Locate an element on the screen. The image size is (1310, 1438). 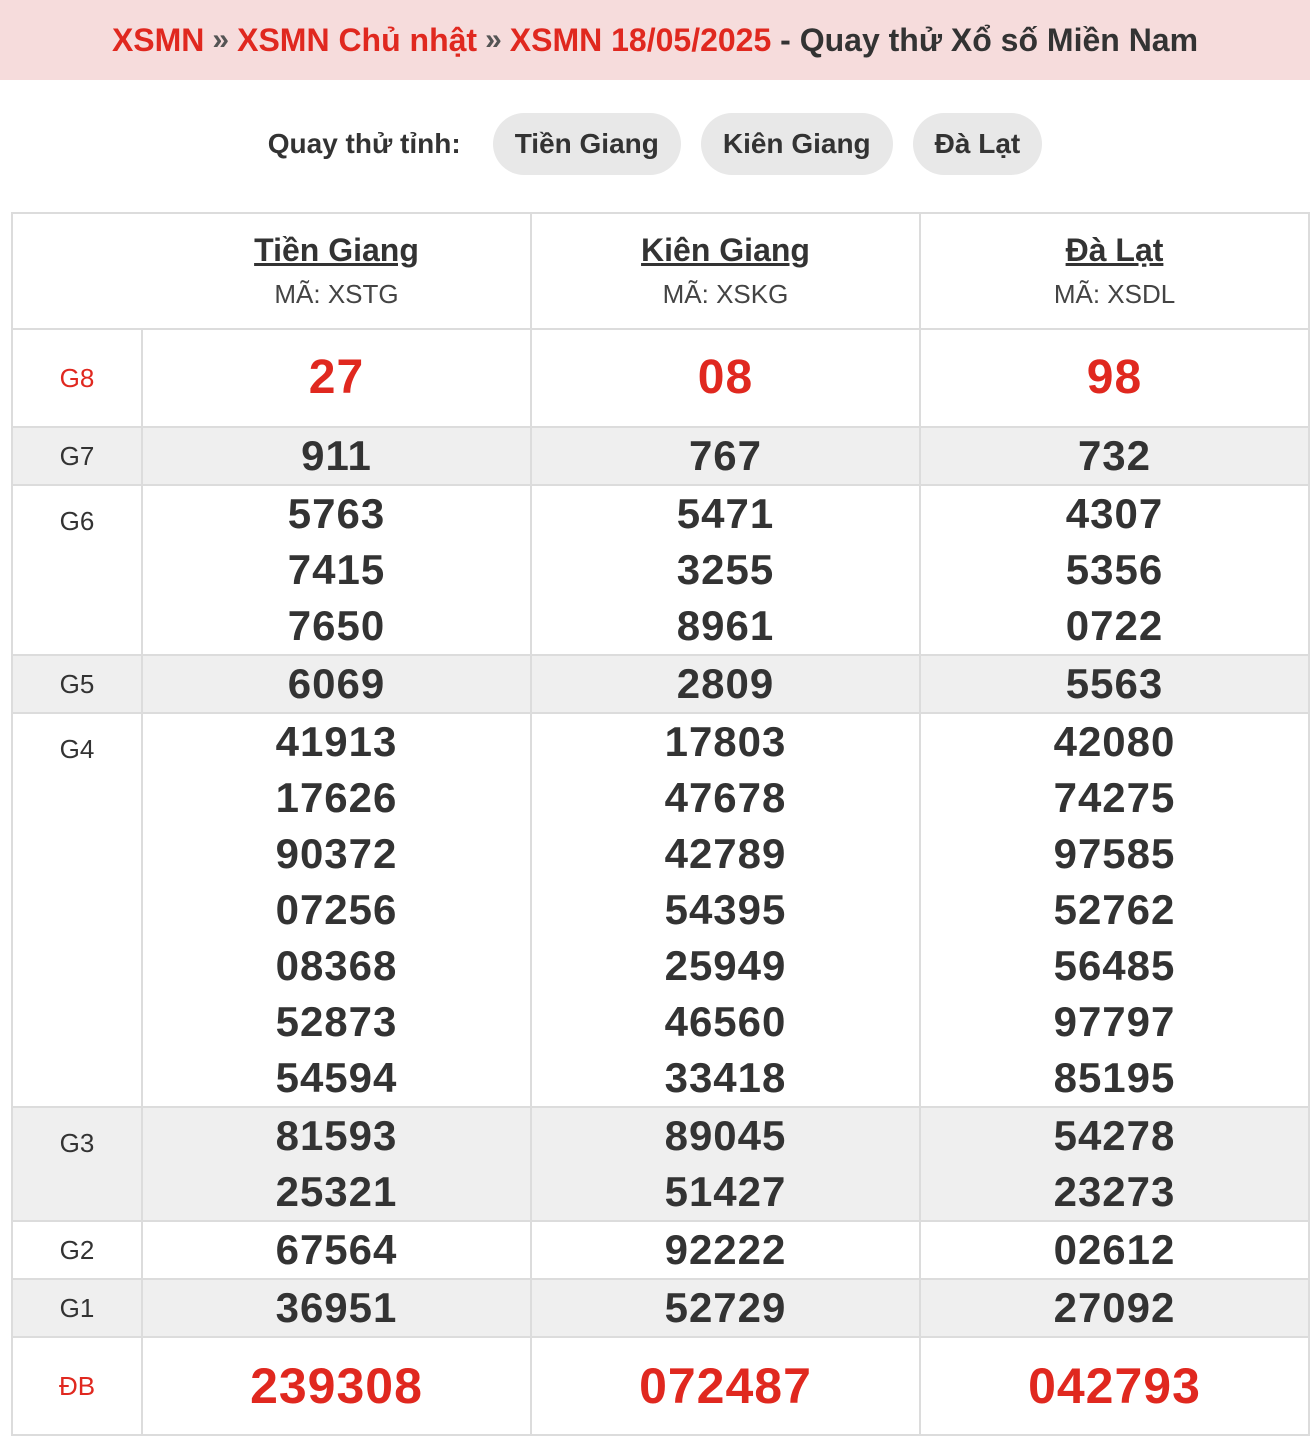
result-number: 5356 is located at coordinates (1114, 569).